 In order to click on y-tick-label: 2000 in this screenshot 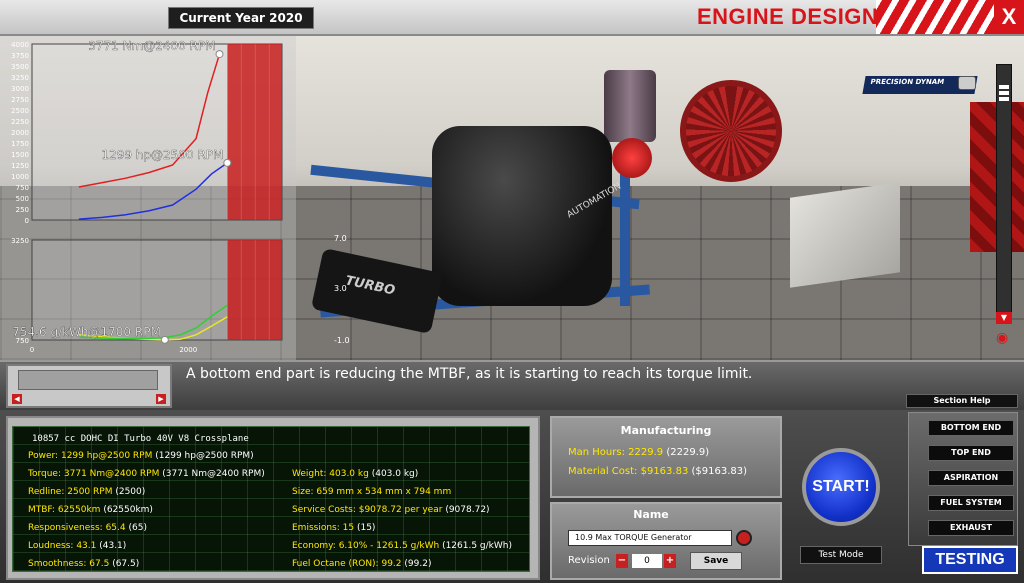, I will do `click(20, 133)`.